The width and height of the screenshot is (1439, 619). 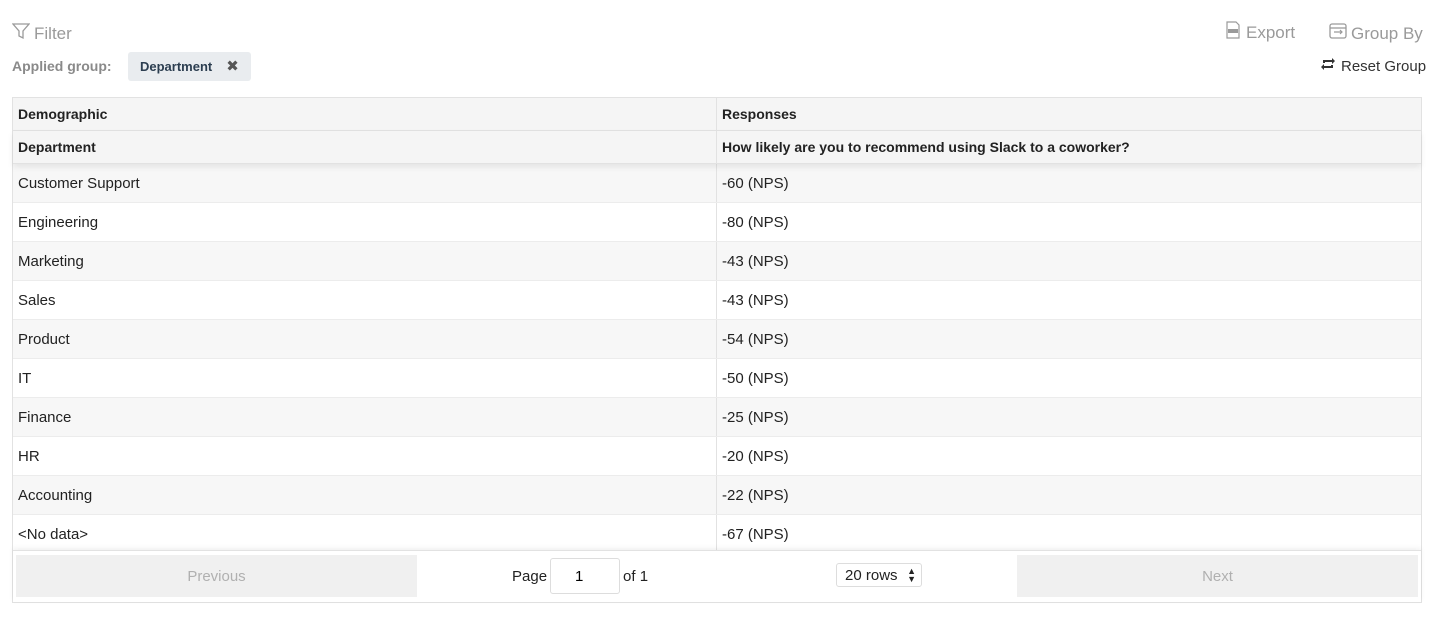 I want to click on table-row: HR -20 (NPS), so click(x=717, y=456).